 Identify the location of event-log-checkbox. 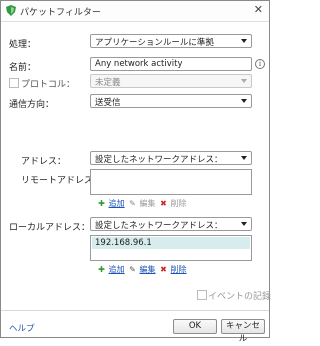
(202, 295).